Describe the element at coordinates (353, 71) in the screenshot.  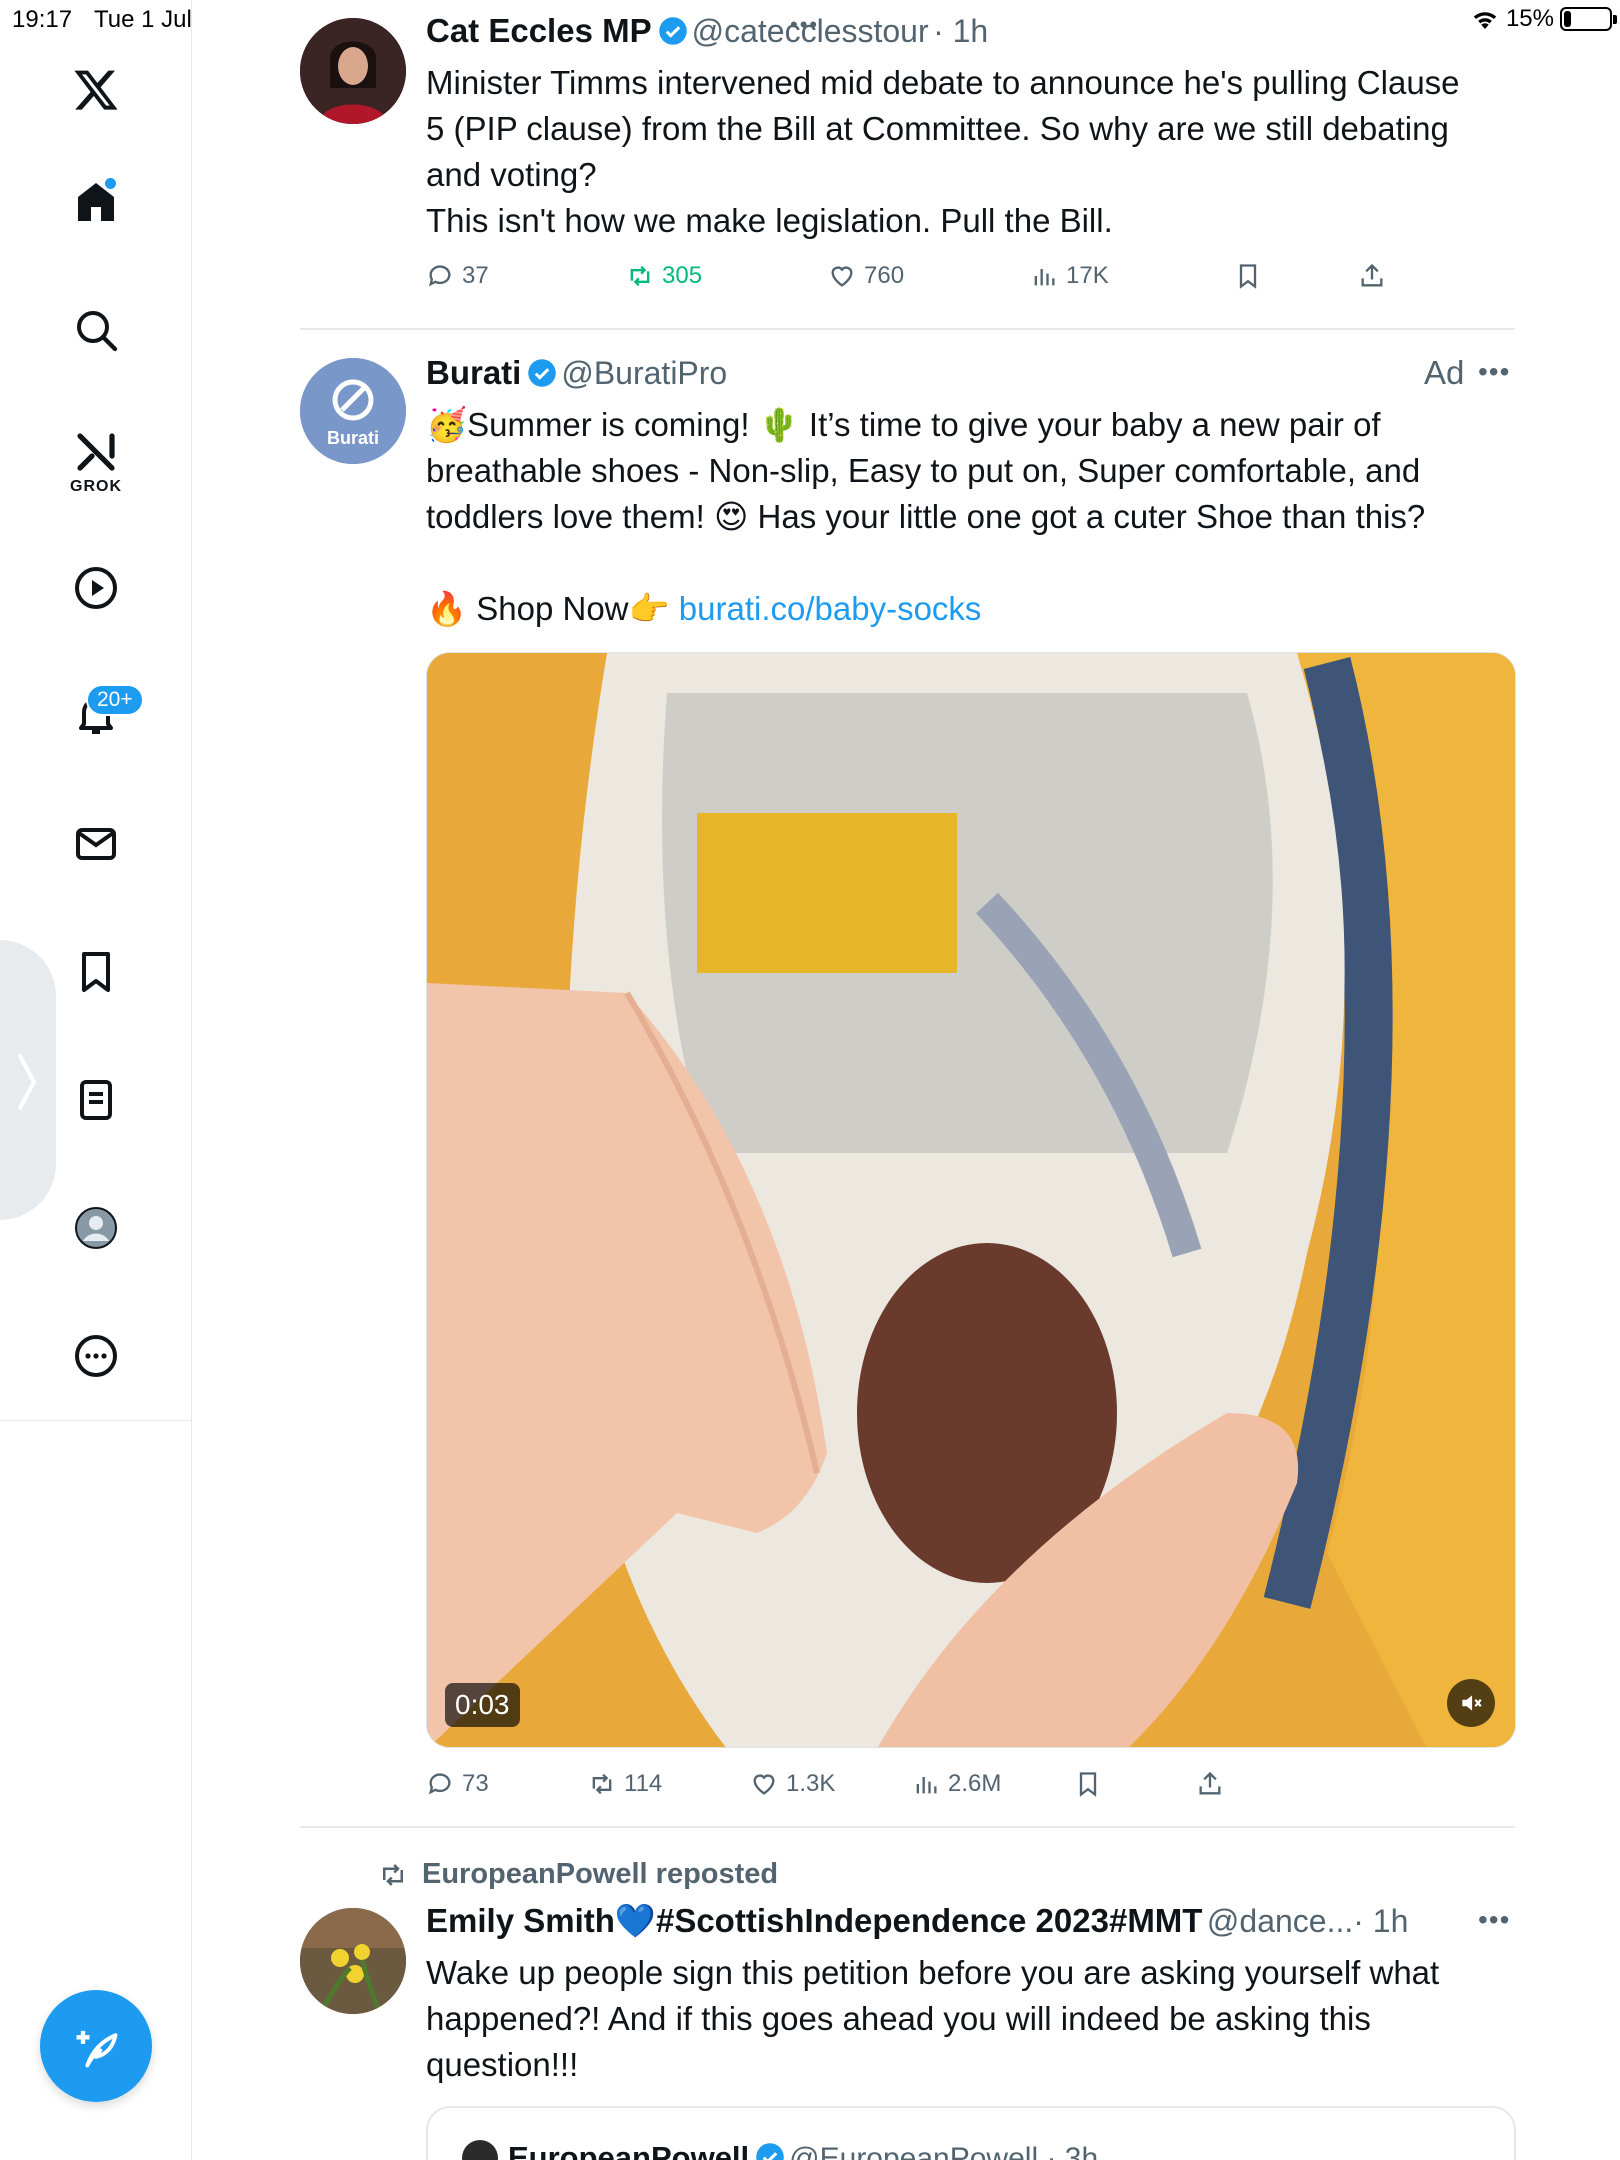
I see `avatar-cat-eccles` at that location.